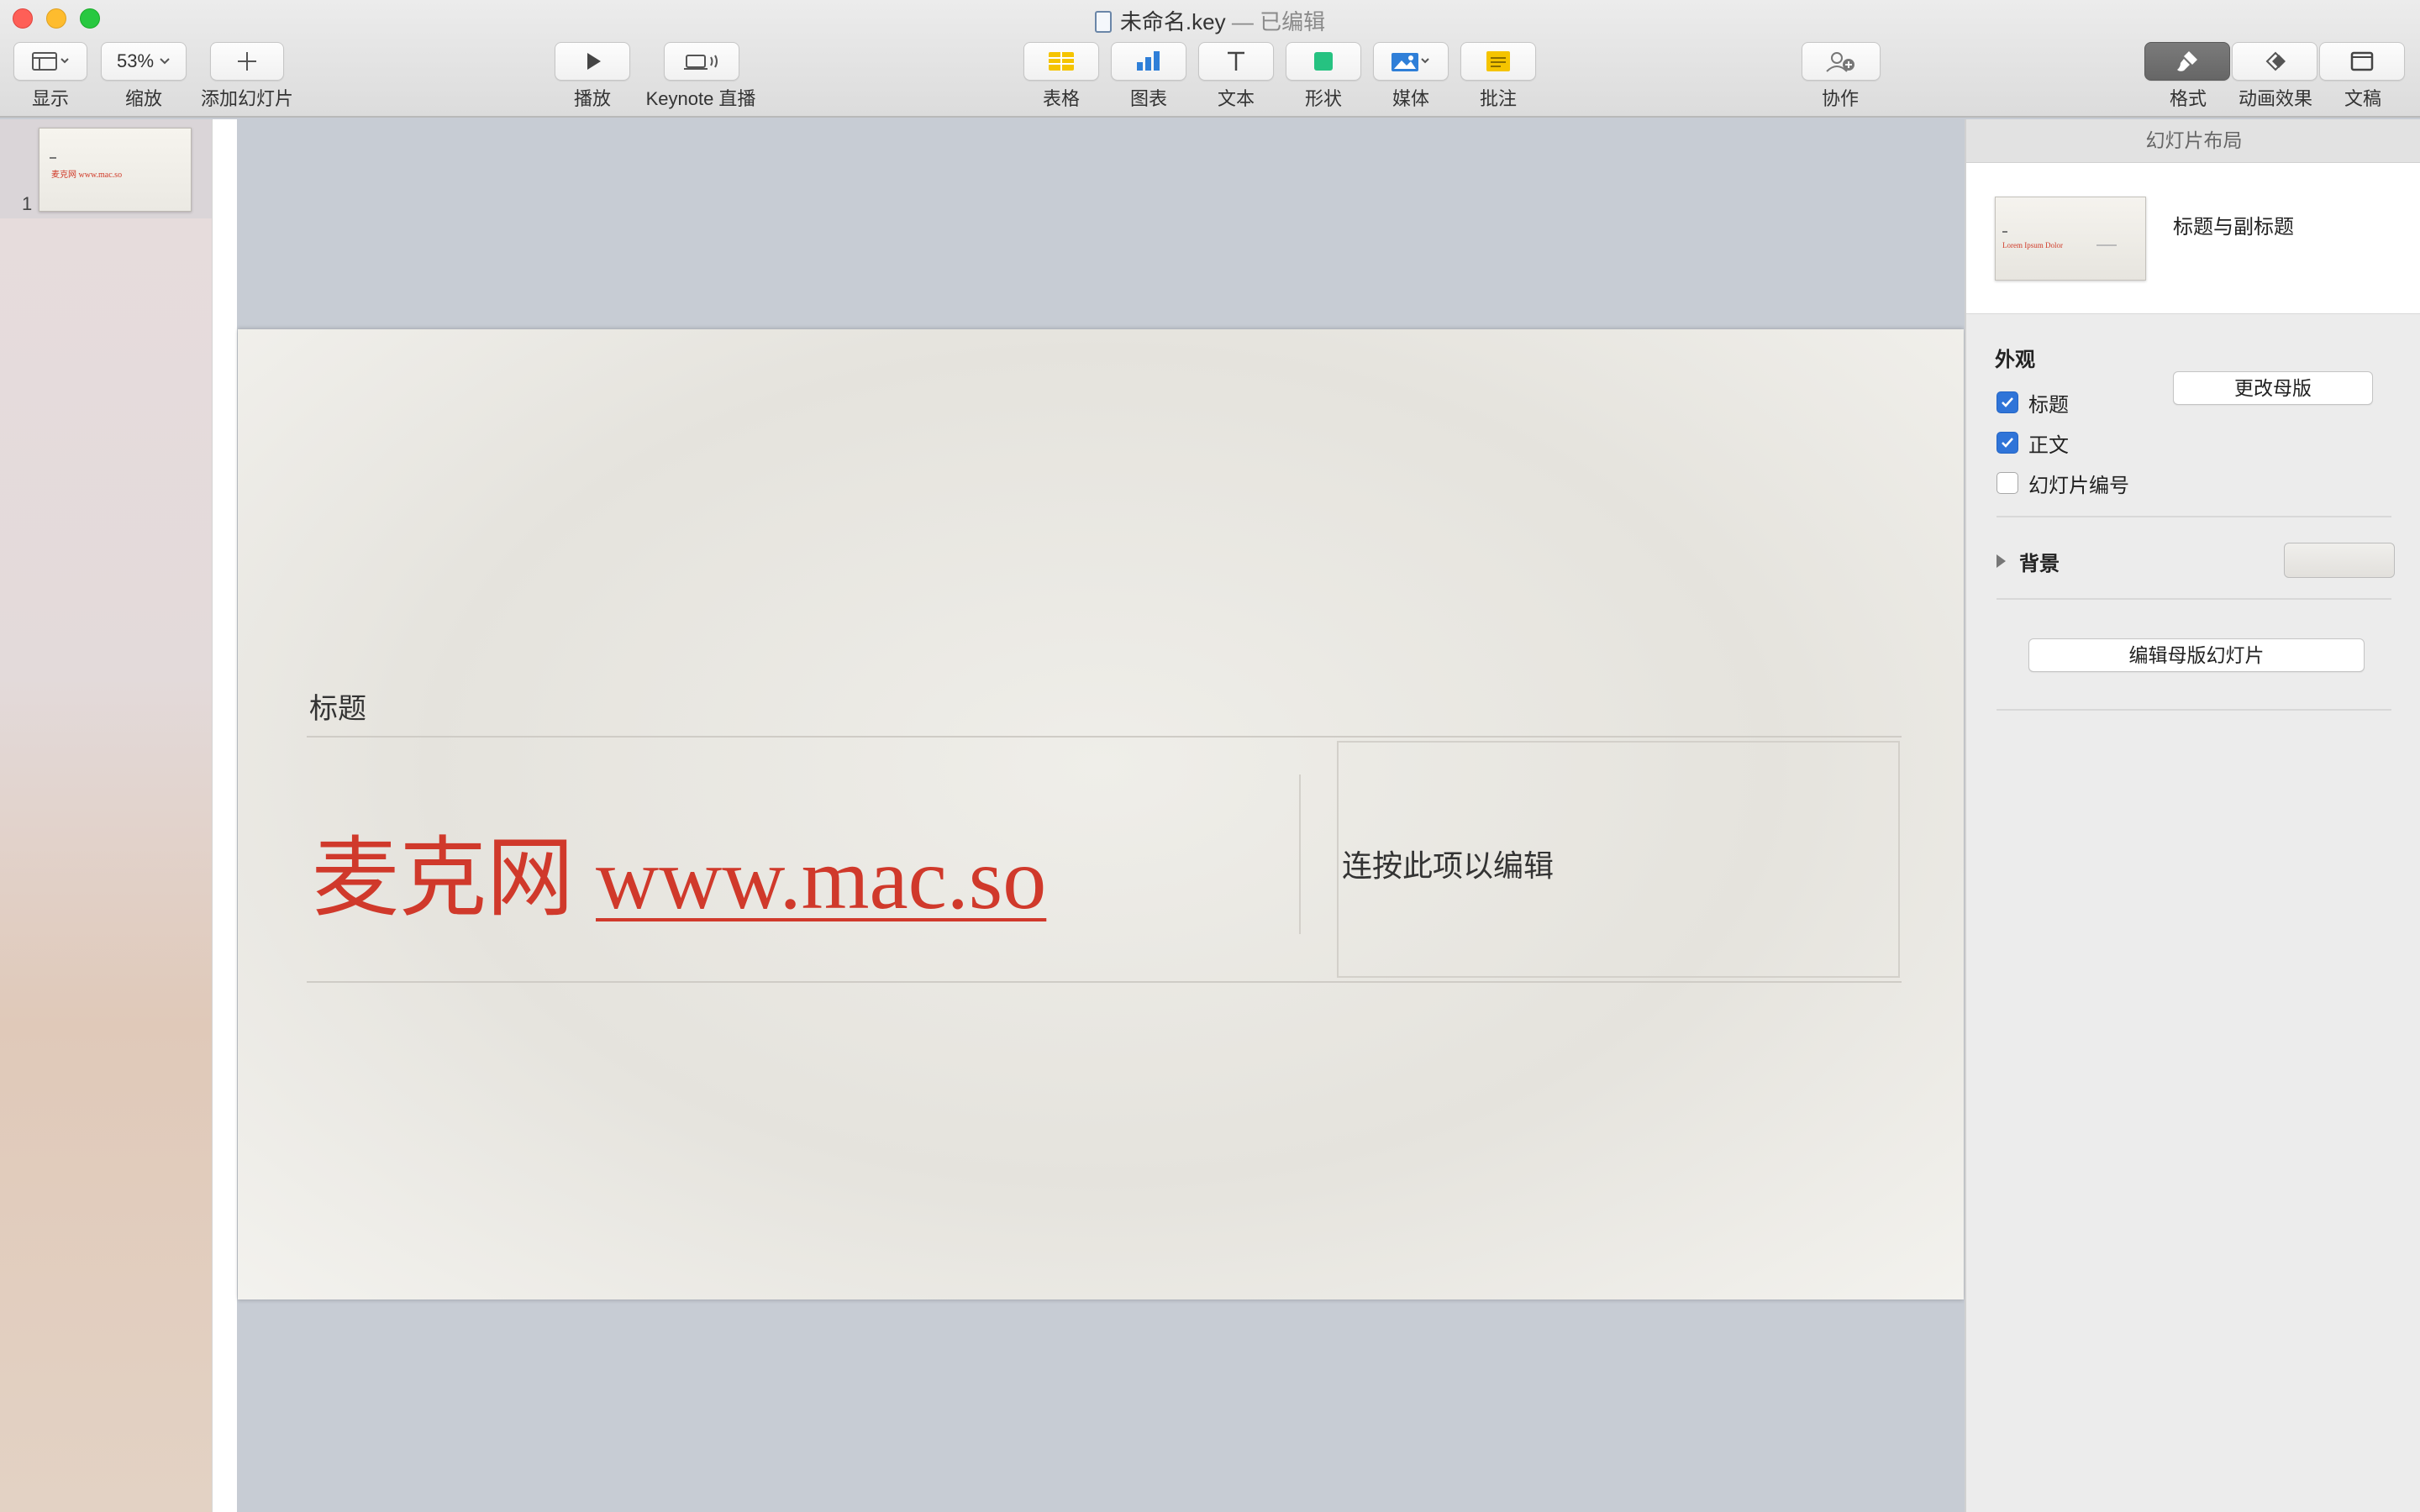 The width and height of the screenshot is (2420, 1512). I want to click on shape-button, so click(1323, 61).